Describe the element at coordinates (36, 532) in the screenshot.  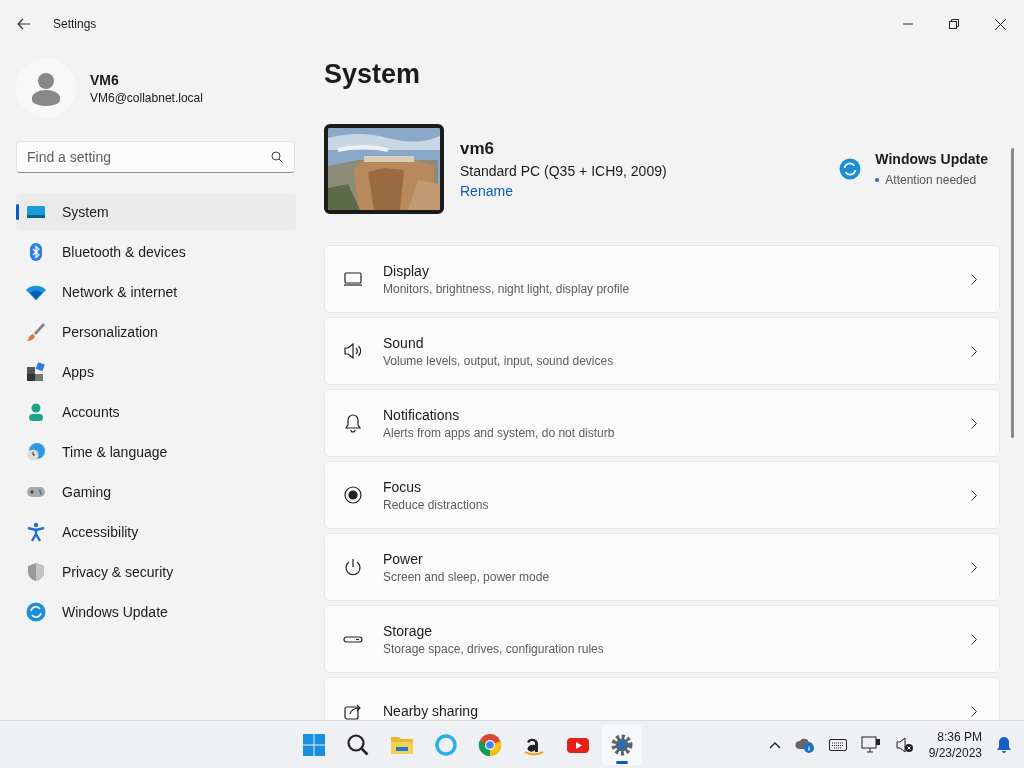
I see `accessibility-icon` at that location.